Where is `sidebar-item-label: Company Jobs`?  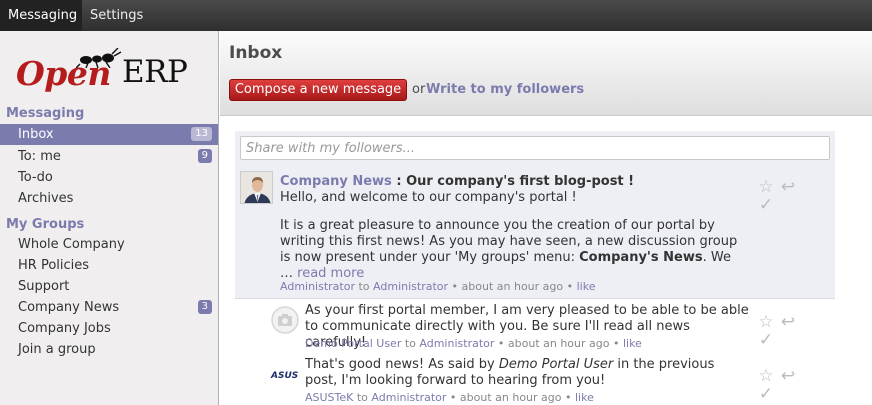 sidebar-item-label: Company Jobs is located at coordinates (64, 328).